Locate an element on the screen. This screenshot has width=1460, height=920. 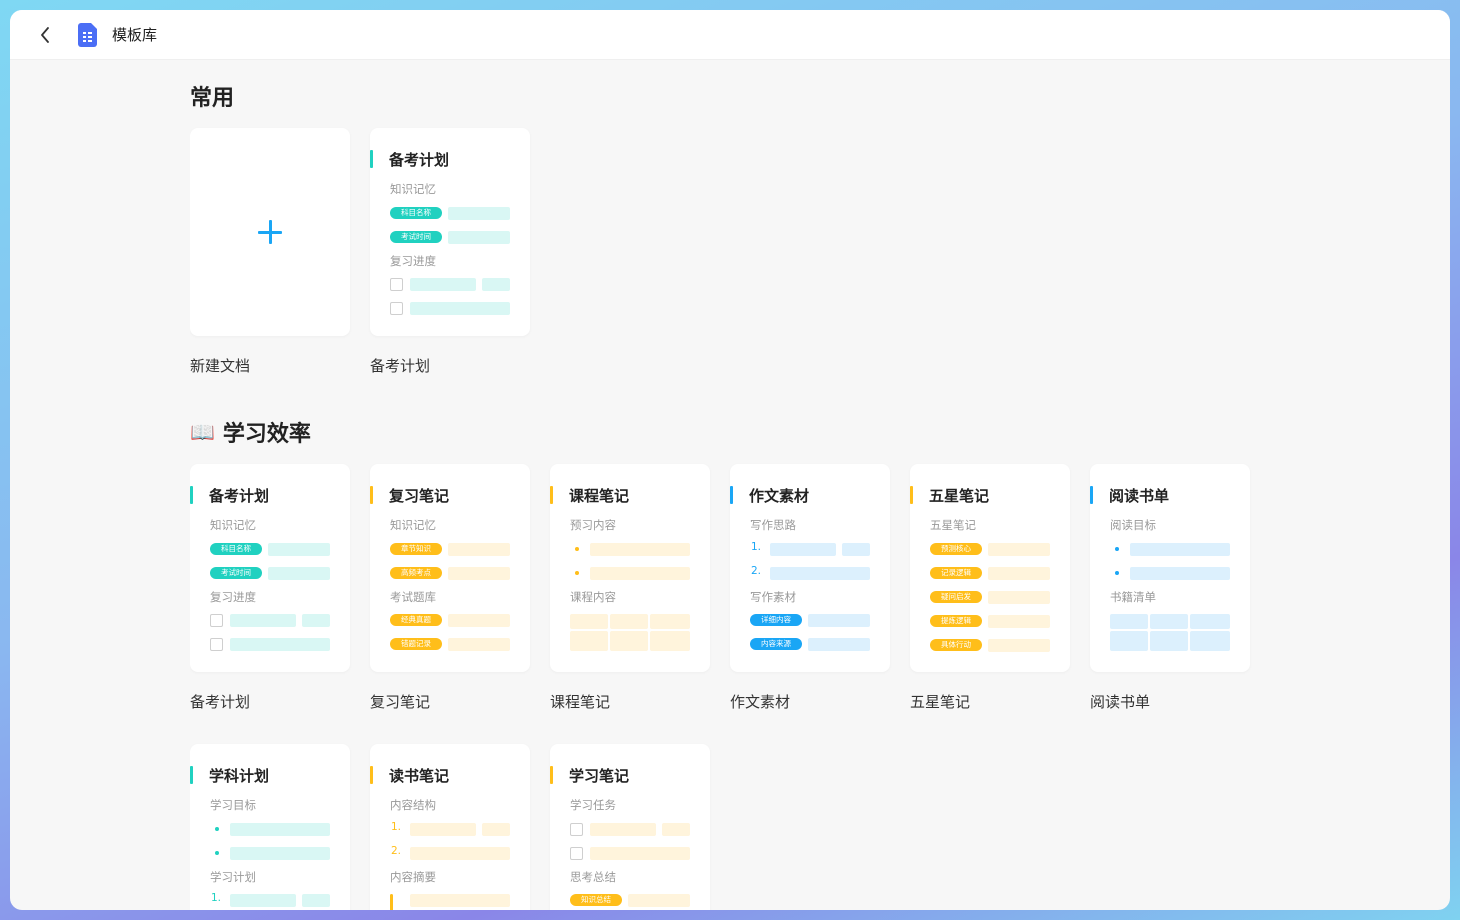
card-subheading: 内容摘要 is located at coordinates (413, 877).